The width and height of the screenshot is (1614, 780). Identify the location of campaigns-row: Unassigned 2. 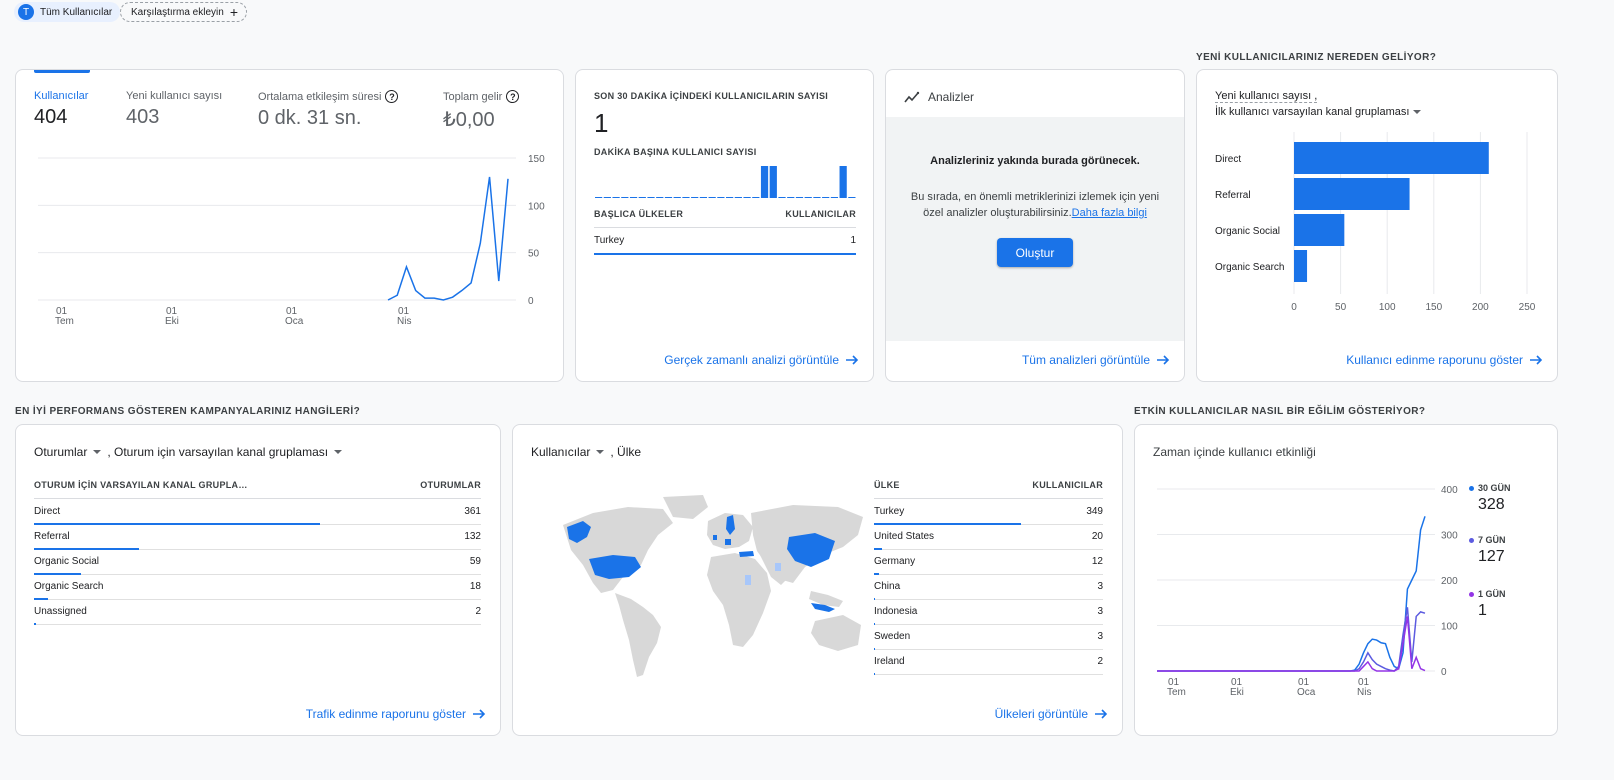
(257, 612).